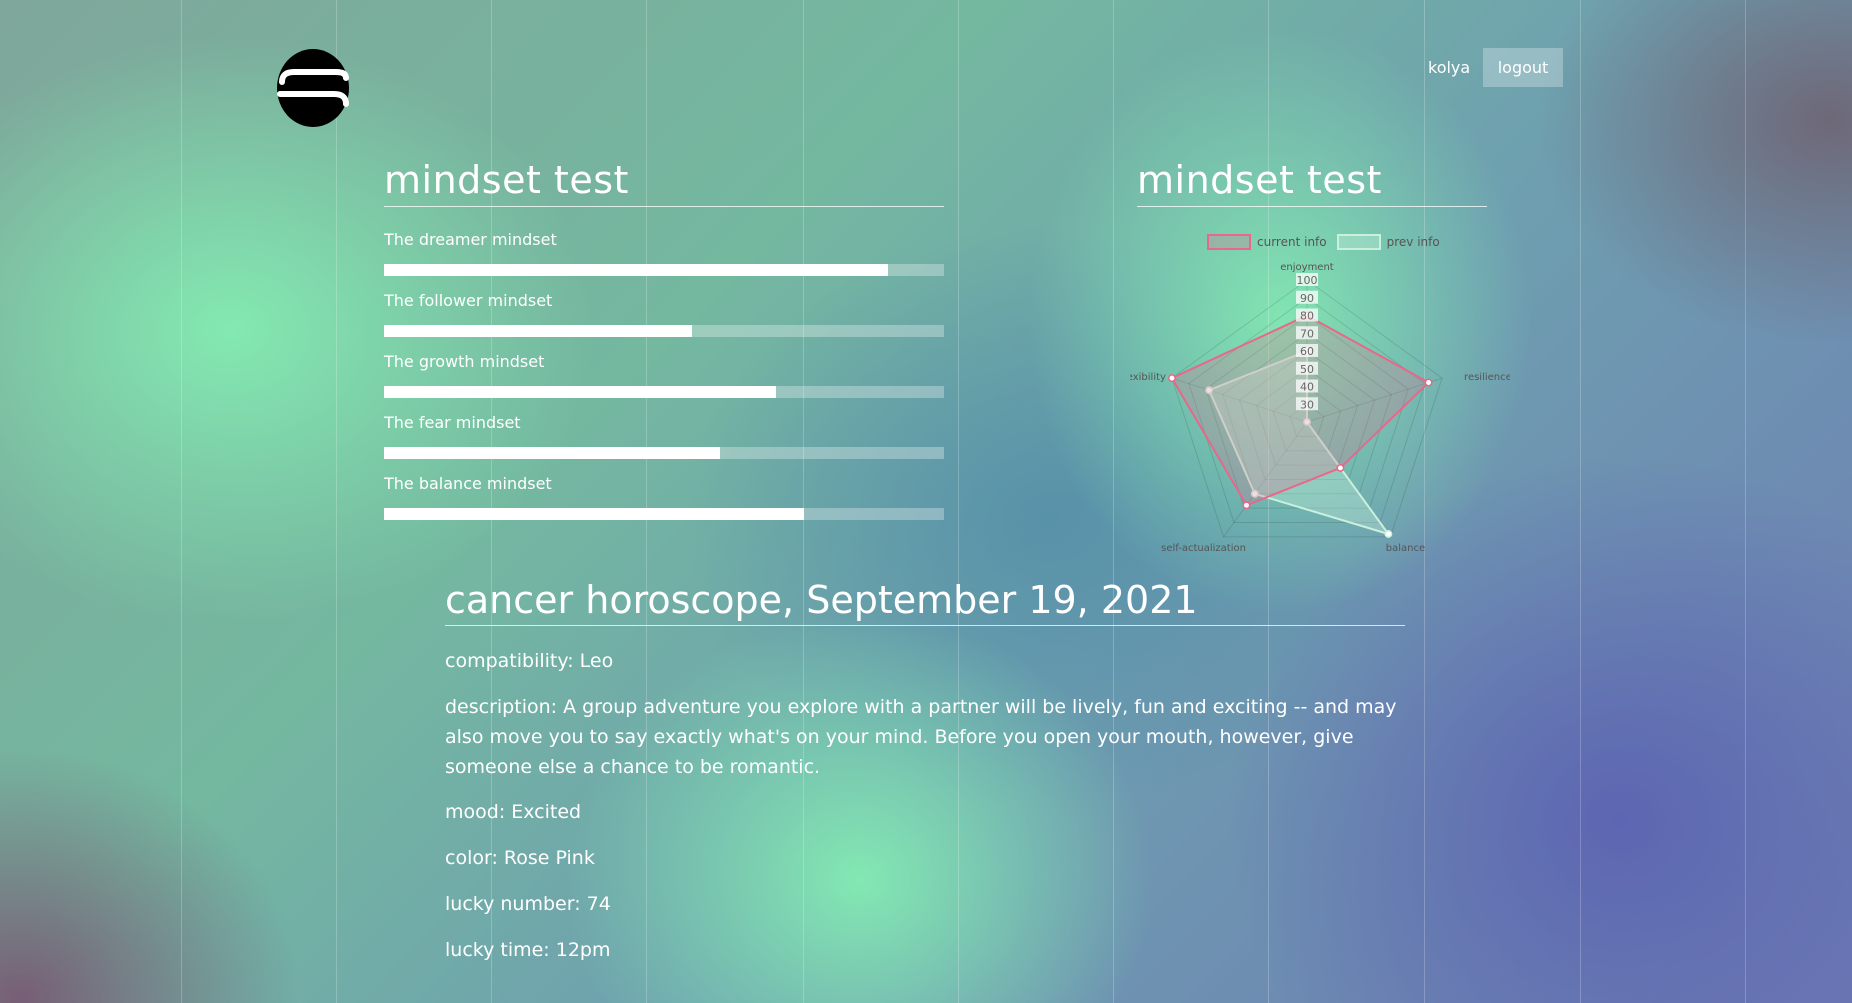 The width and height of the screenshot is (1852, 1003). I want to click on radar-tick-label: 80, so click(1307, 316).